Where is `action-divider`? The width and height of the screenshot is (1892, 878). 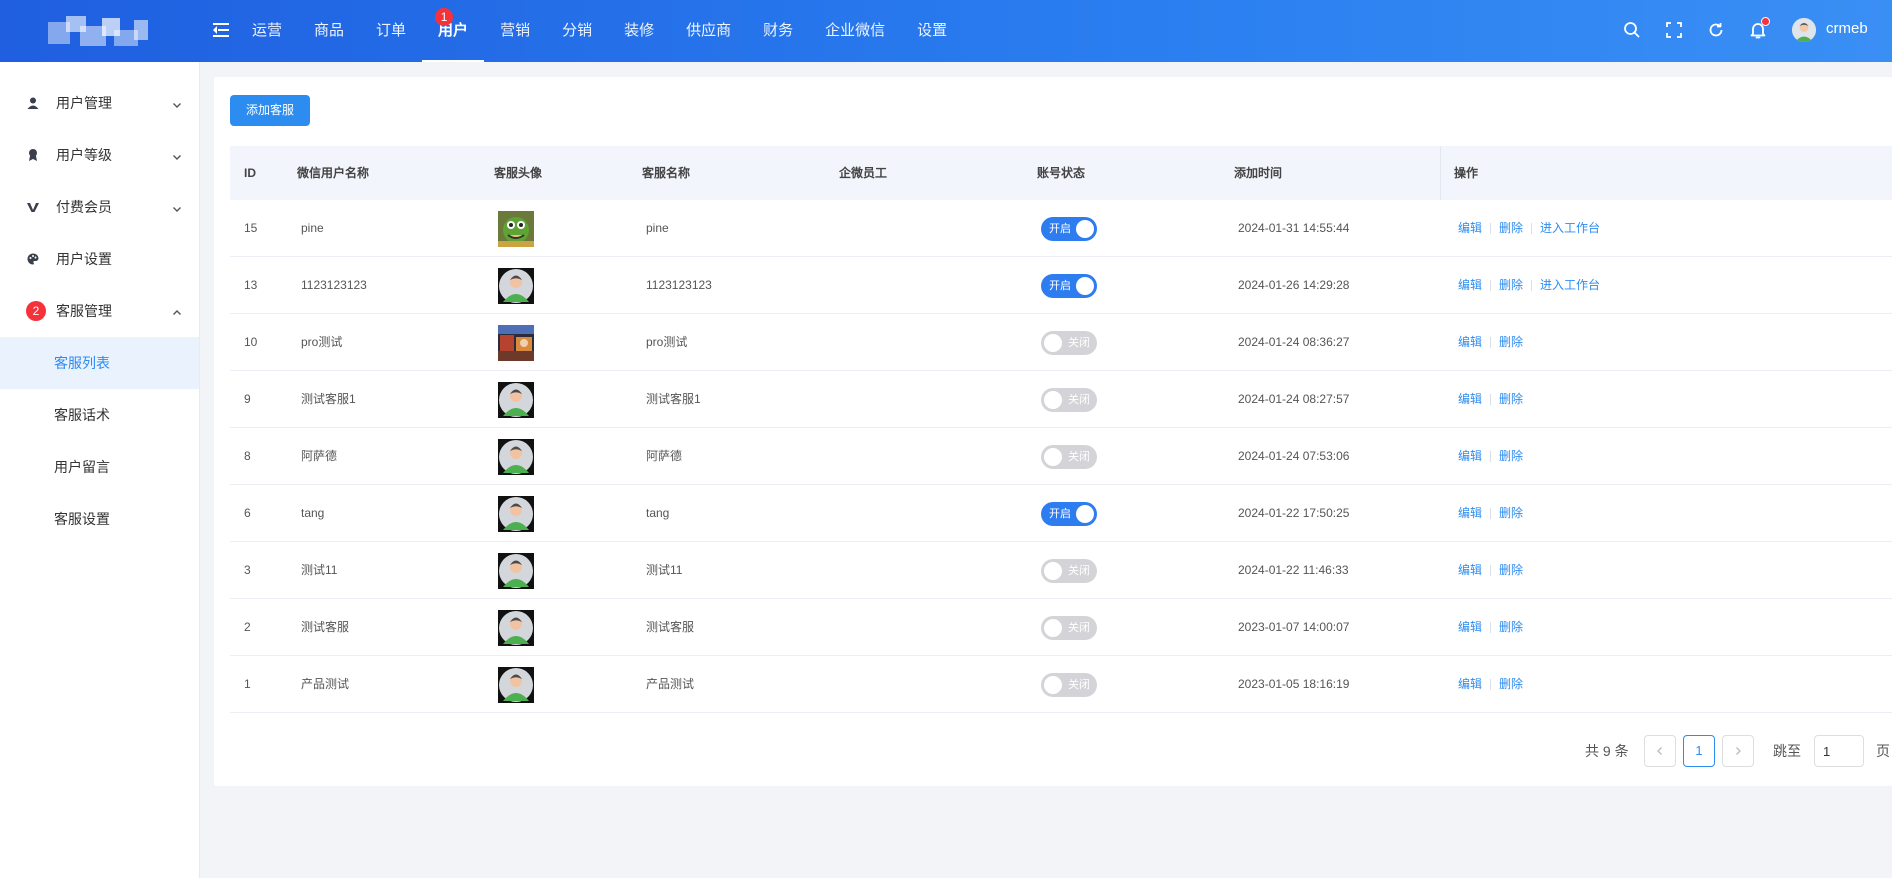
action-divider is located at coordinates (1532, 228).